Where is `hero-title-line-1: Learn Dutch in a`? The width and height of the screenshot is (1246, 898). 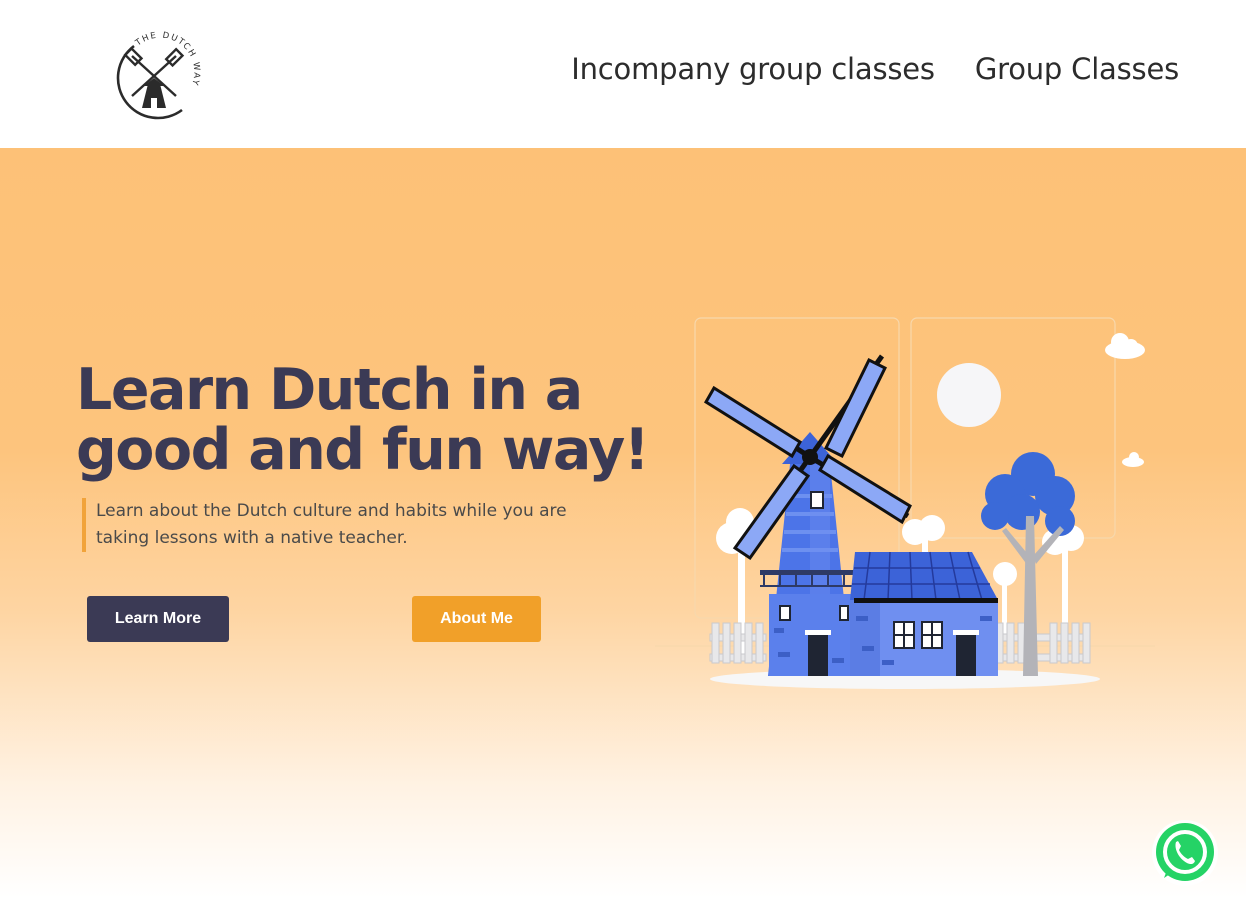
hero-title-line-1: Learn Dutch in a is located at coordinates (329, 390).